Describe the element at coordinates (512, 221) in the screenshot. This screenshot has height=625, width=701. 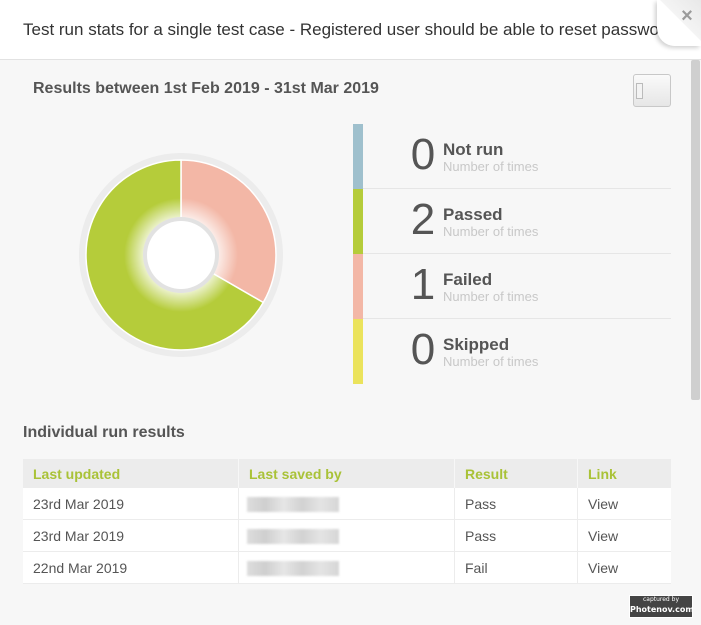
I see `legend-passed: 2 Passed Number of times` at that location.